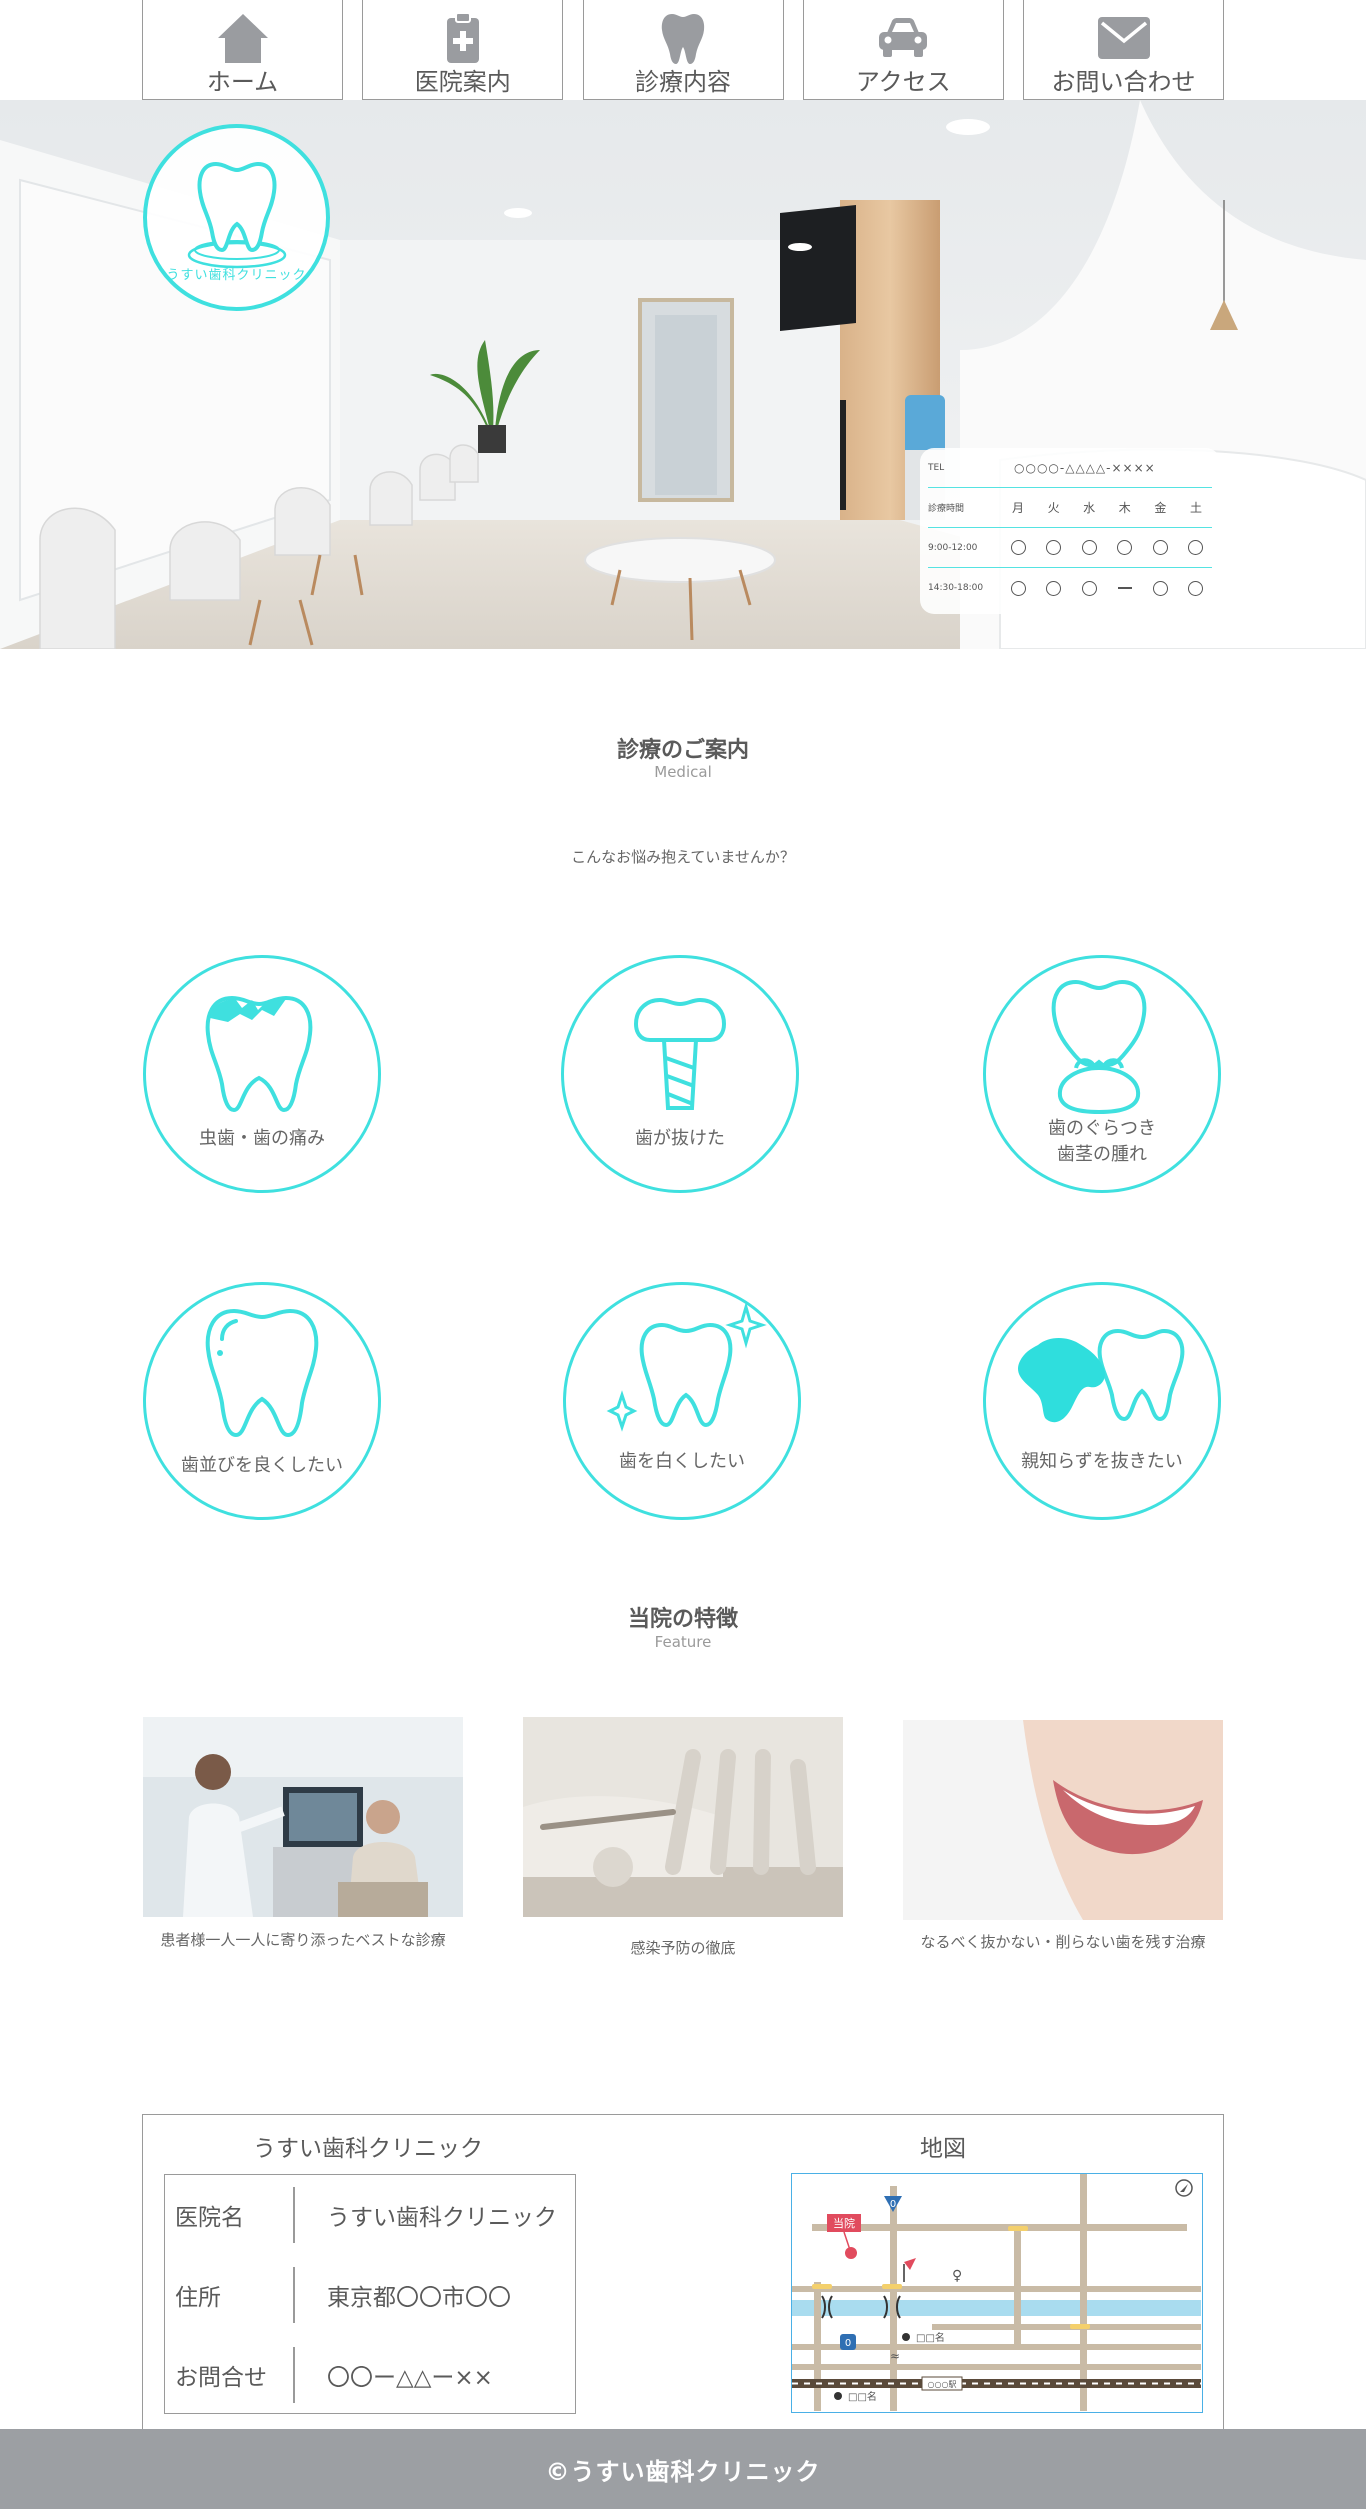 This screenshot has height=2509, width=1366. I want to click on footer: ©うすい歯科クリニック, so click(683, 2469).